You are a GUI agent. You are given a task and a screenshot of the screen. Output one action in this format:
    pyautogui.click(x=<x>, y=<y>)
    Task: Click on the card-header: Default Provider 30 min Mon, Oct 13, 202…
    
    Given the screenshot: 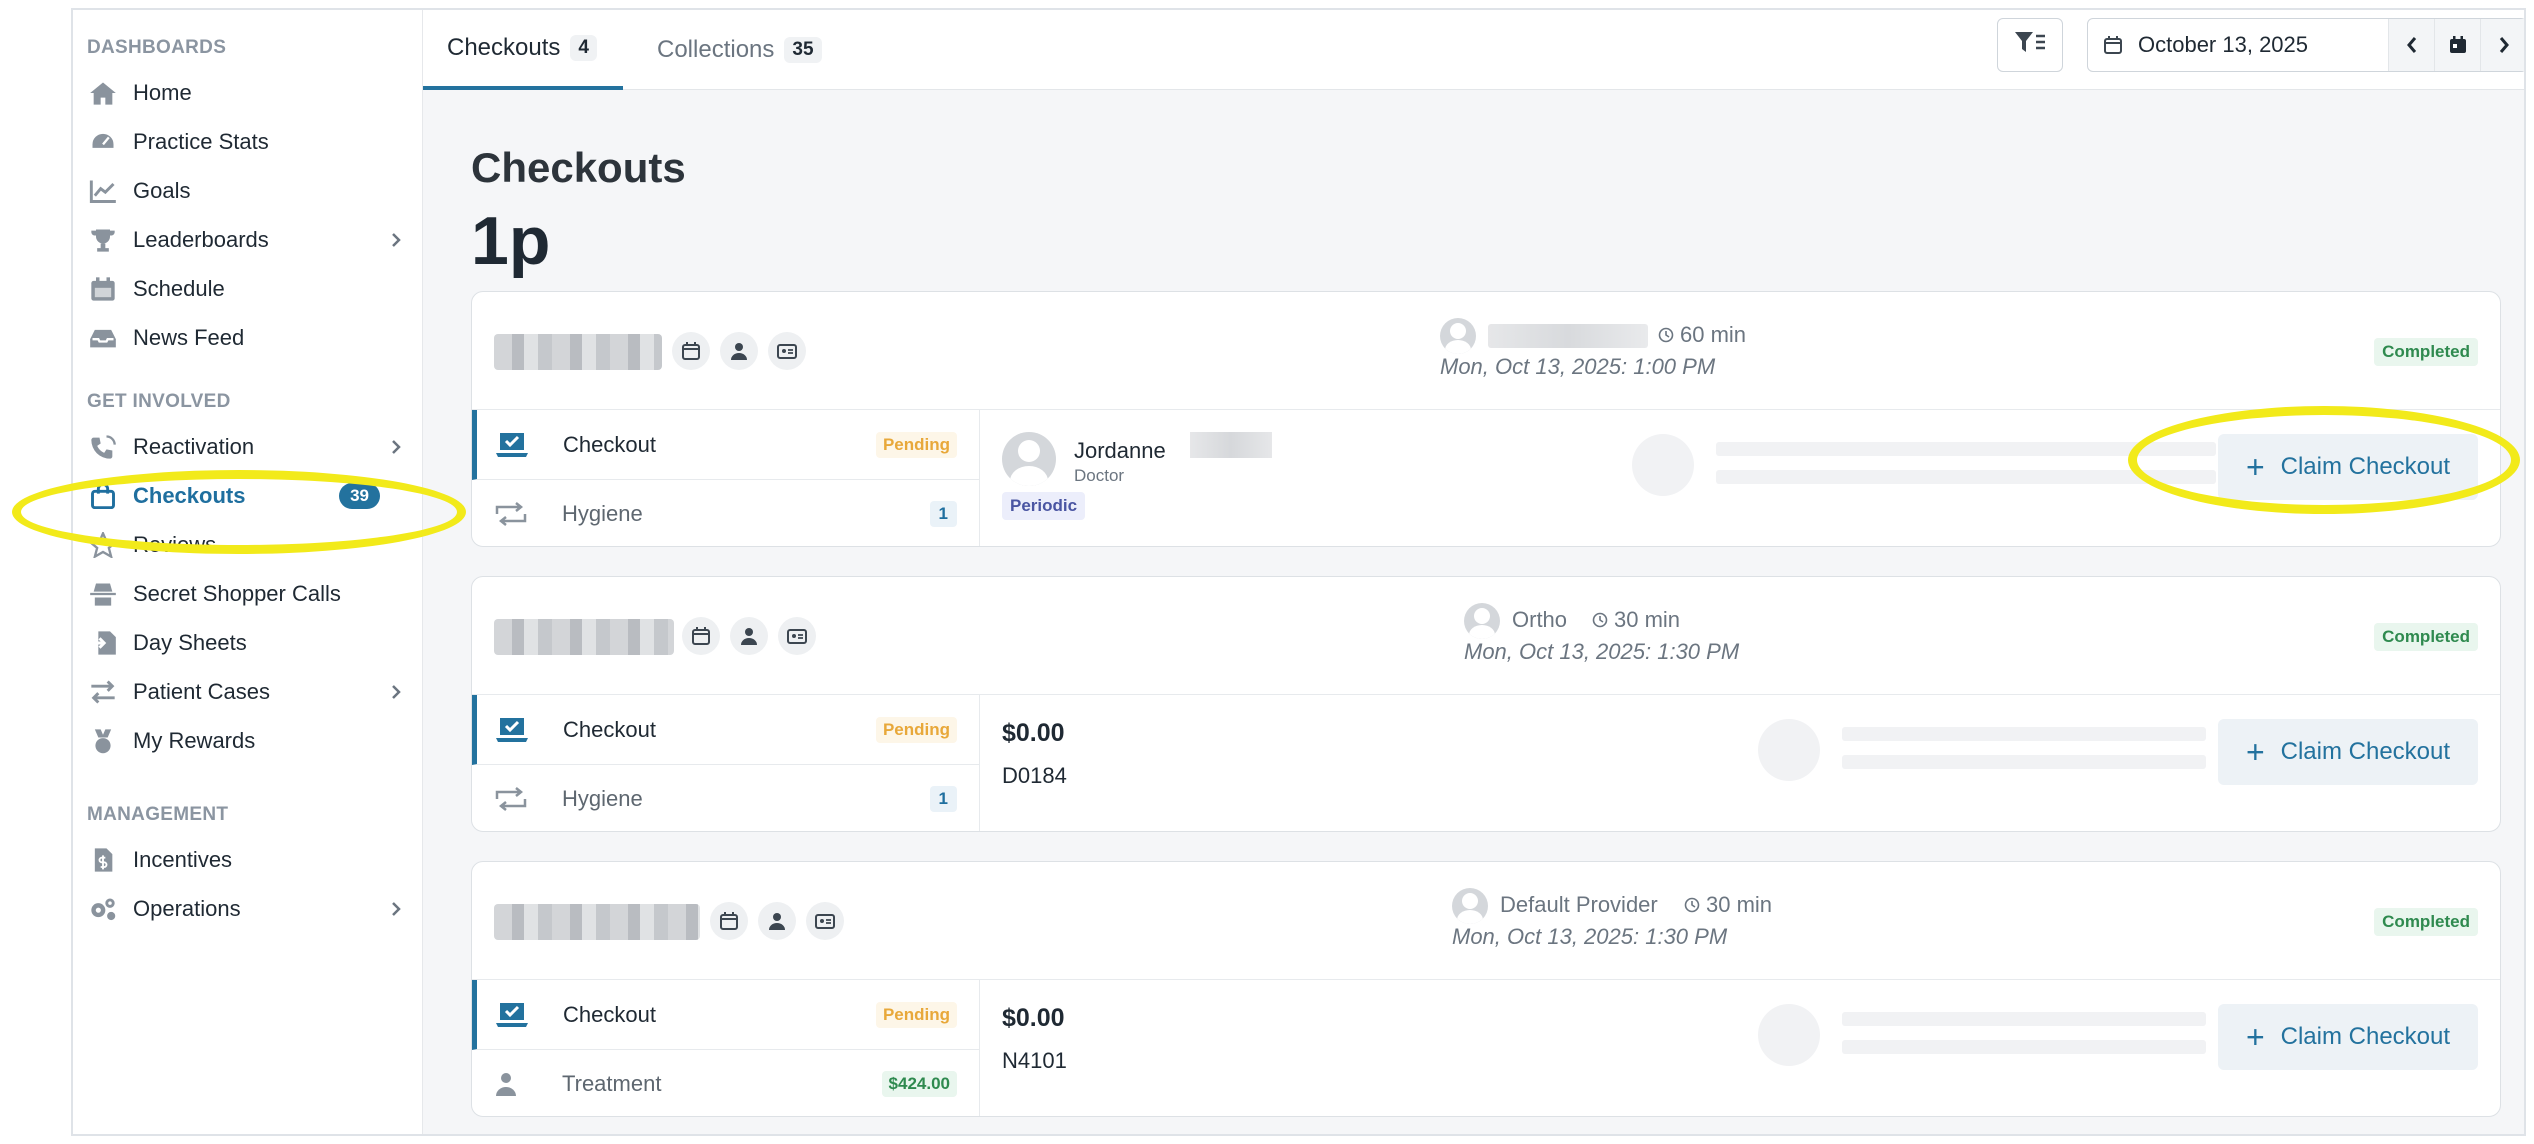 What is the action you would take?
    pyautogui.click(x=1486, y=921)
    